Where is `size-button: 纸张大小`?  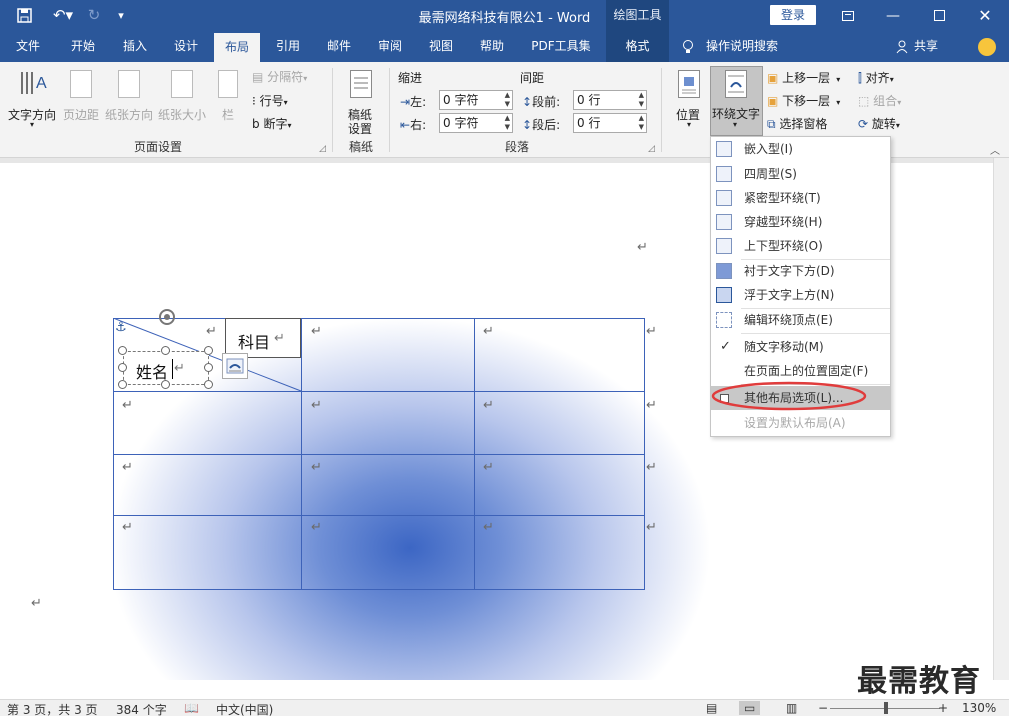 size-button: 纸张大小 is located at coordinates (183, 96).